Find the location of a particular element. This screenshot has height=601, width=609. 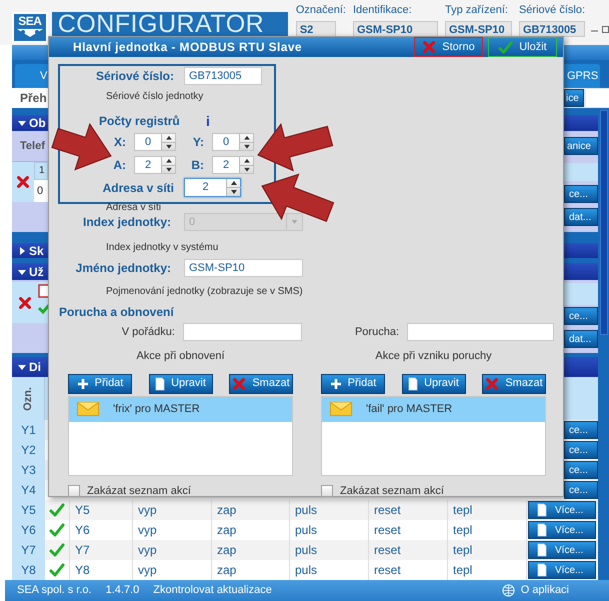

action-item: 'fail' pro MASTER is located at coordinates (433, 409).